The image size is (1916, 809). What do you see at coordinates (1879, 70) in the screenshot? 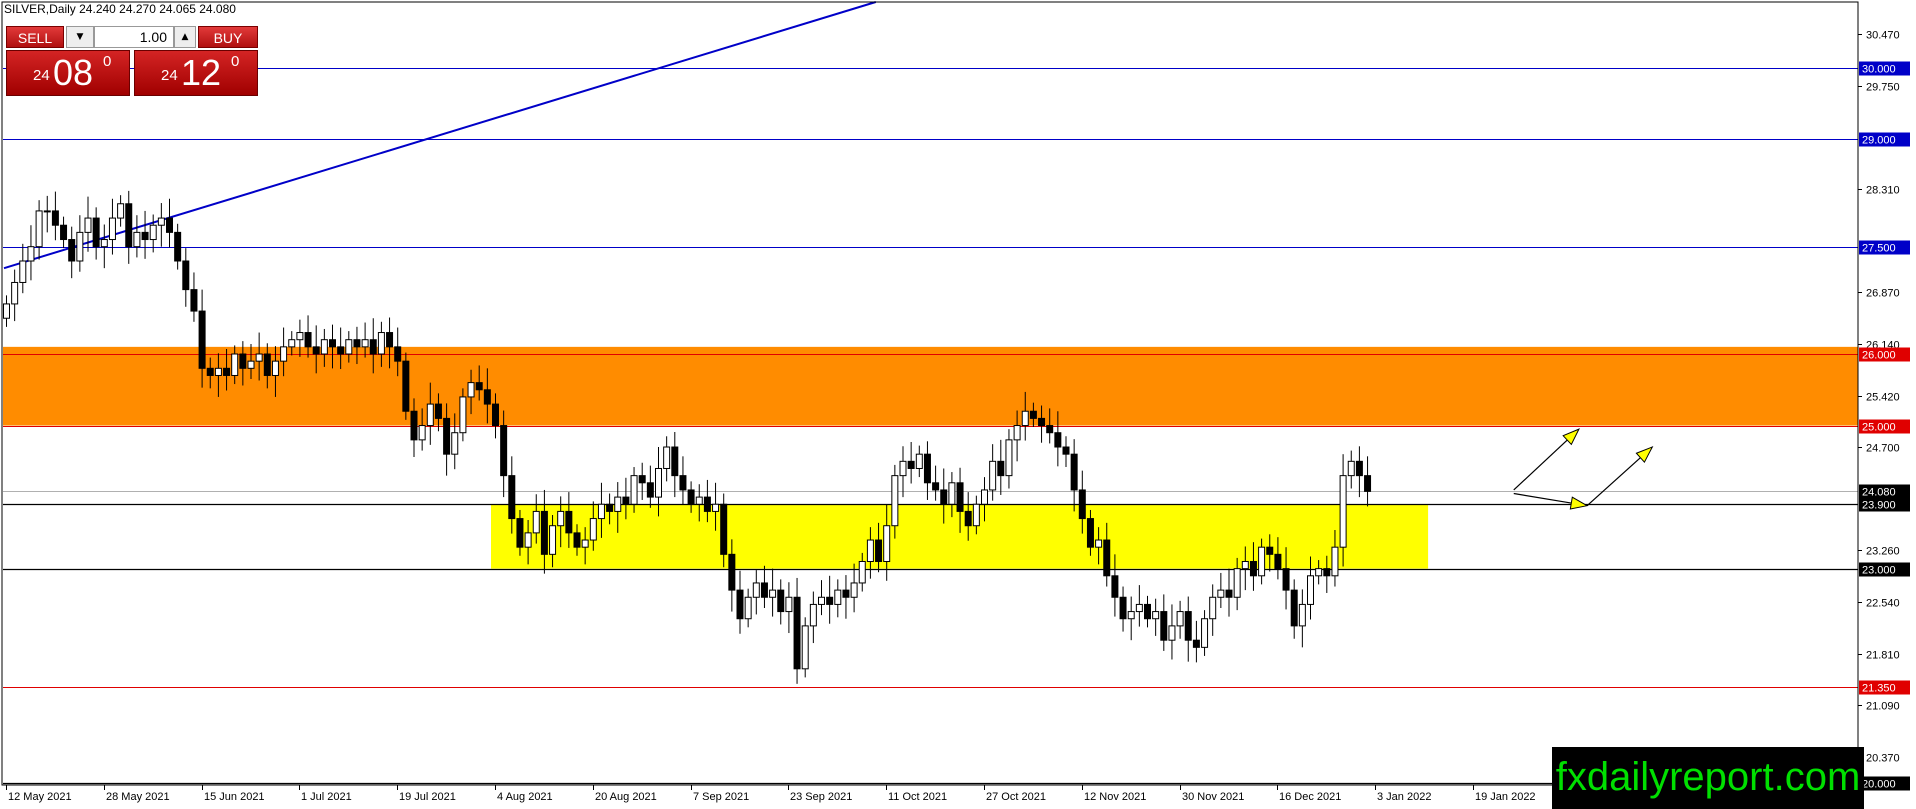
I see `level-label-30.000: 30.000` at bounding box center [1879, 70].